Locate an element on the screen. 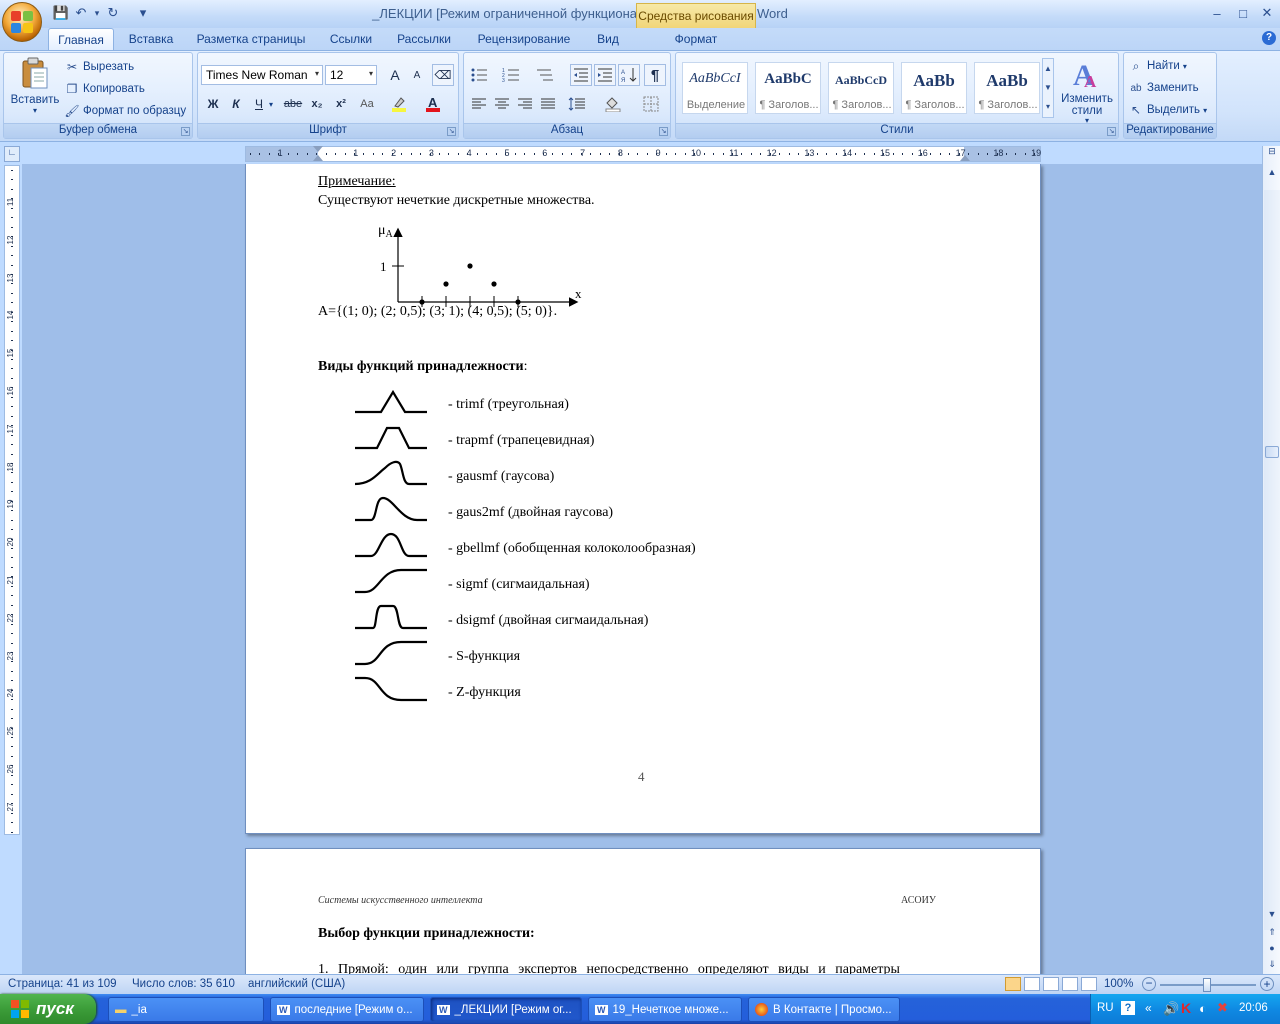  help-icon: ? is located at coordinates (1269, 38).